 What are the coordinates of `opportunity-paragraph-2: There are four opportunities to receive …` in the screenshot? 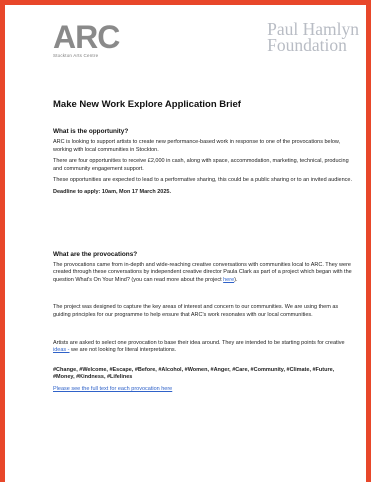 It's located at (201, 165).